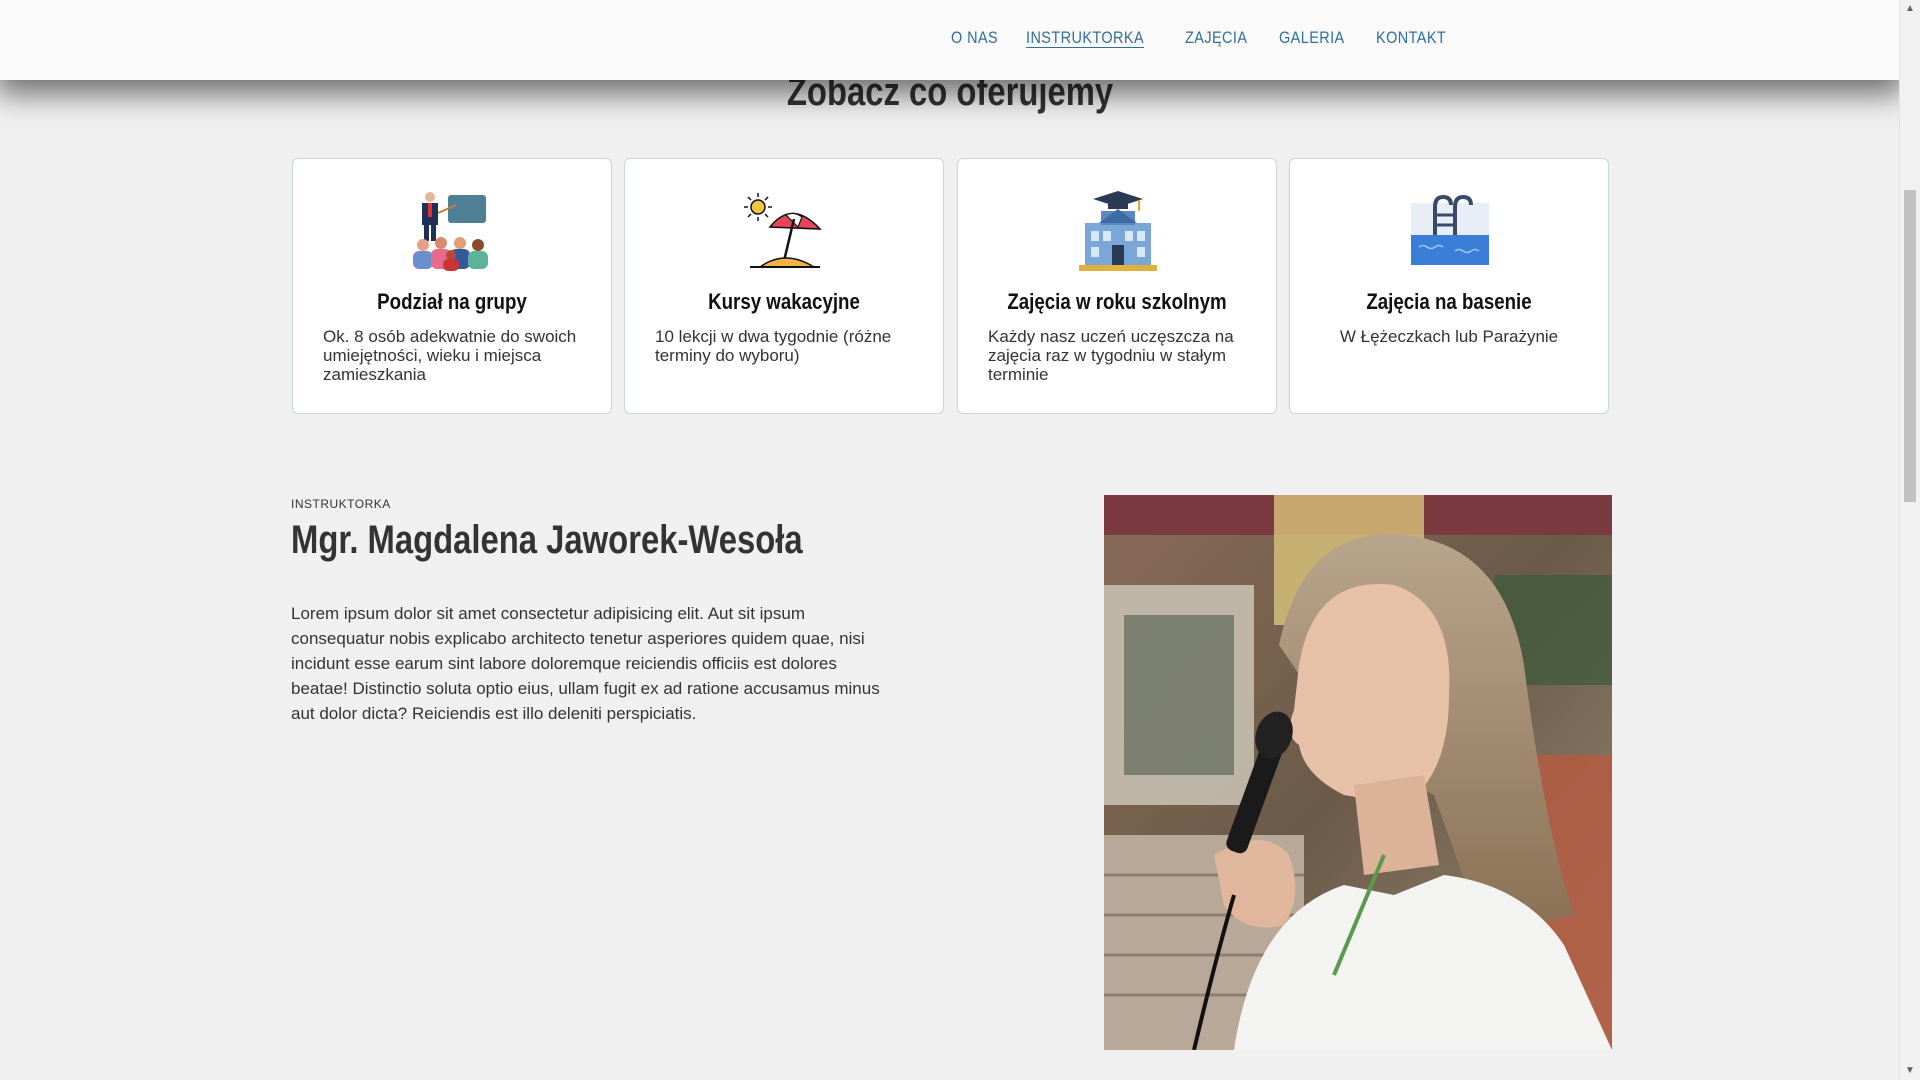 Image resolution: width=1920 pixels, height=1080 pixels. I want to click on card-title: Zajęcia w roku szkolnym, so click(1117, 301).